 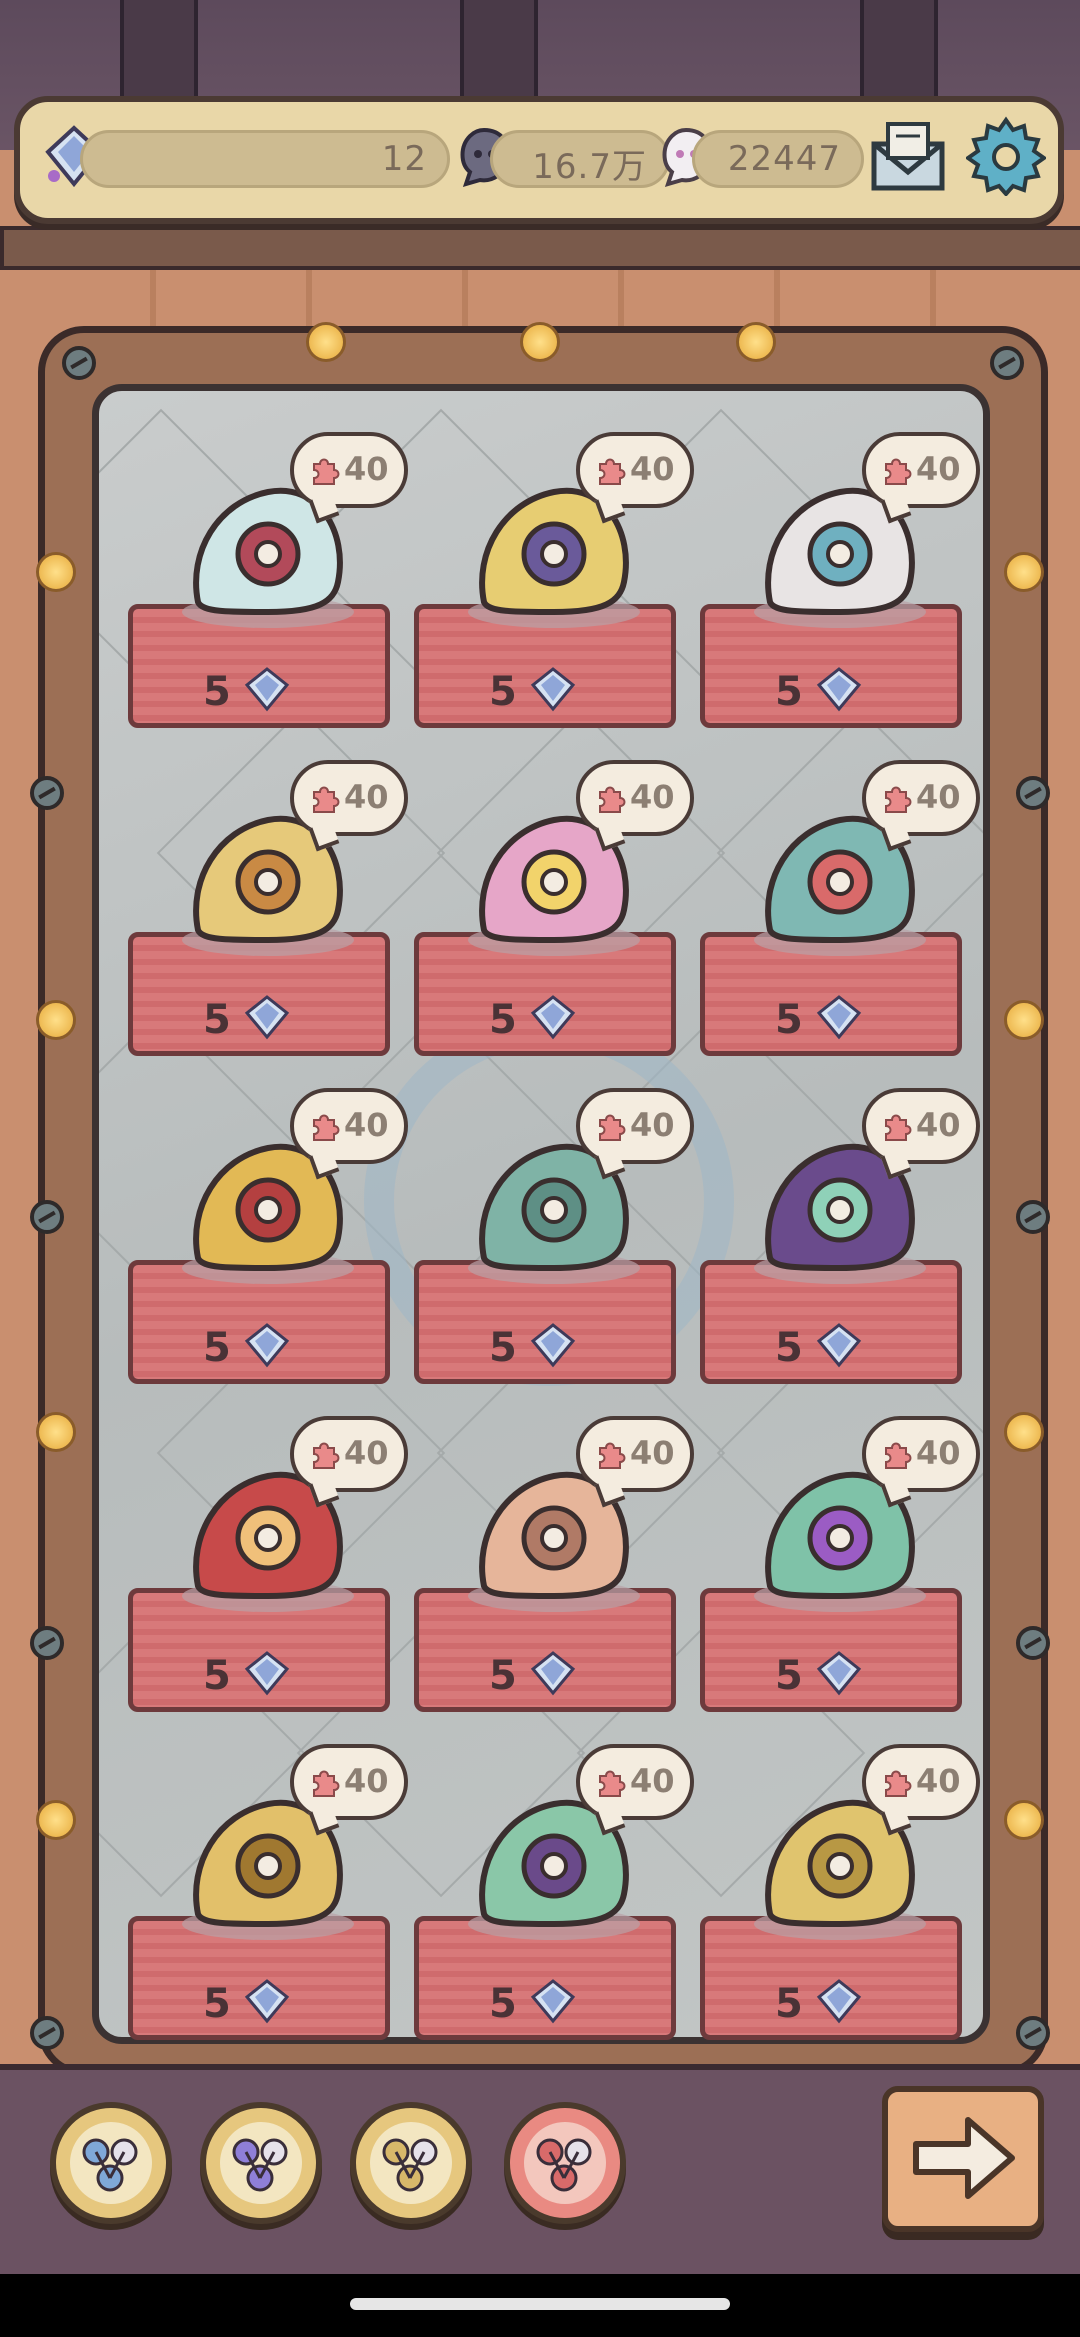 I want to click on shop-item-jeweled-crown: 5 40, so click(x=554, y=1894).